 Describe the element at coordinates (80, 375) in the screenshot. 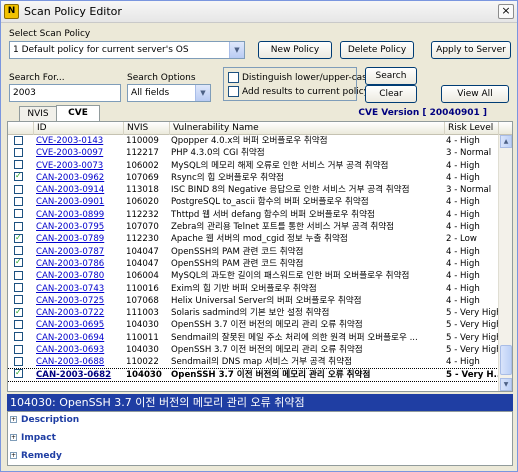

I see `cve-id-link: CAN-2003-0682` at that location.